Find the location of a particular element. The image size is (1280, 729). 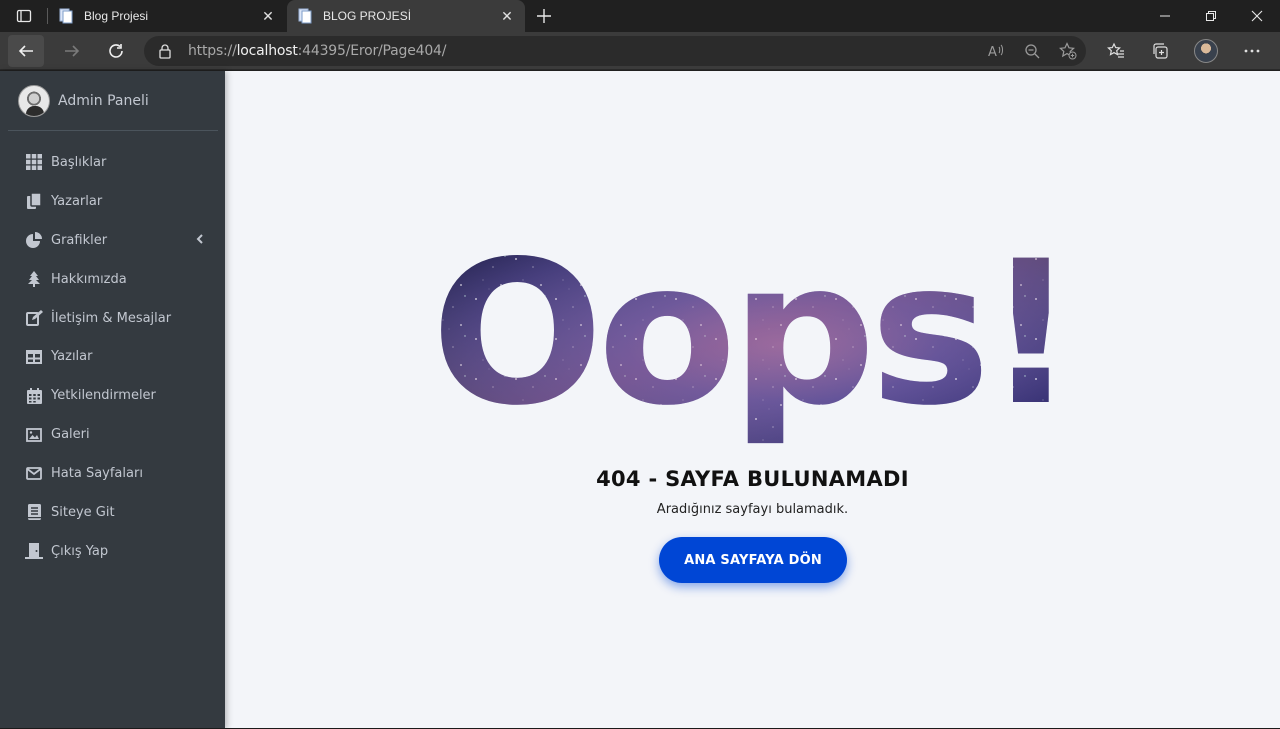

profile-avatar is located at coordinates (1206, 51).